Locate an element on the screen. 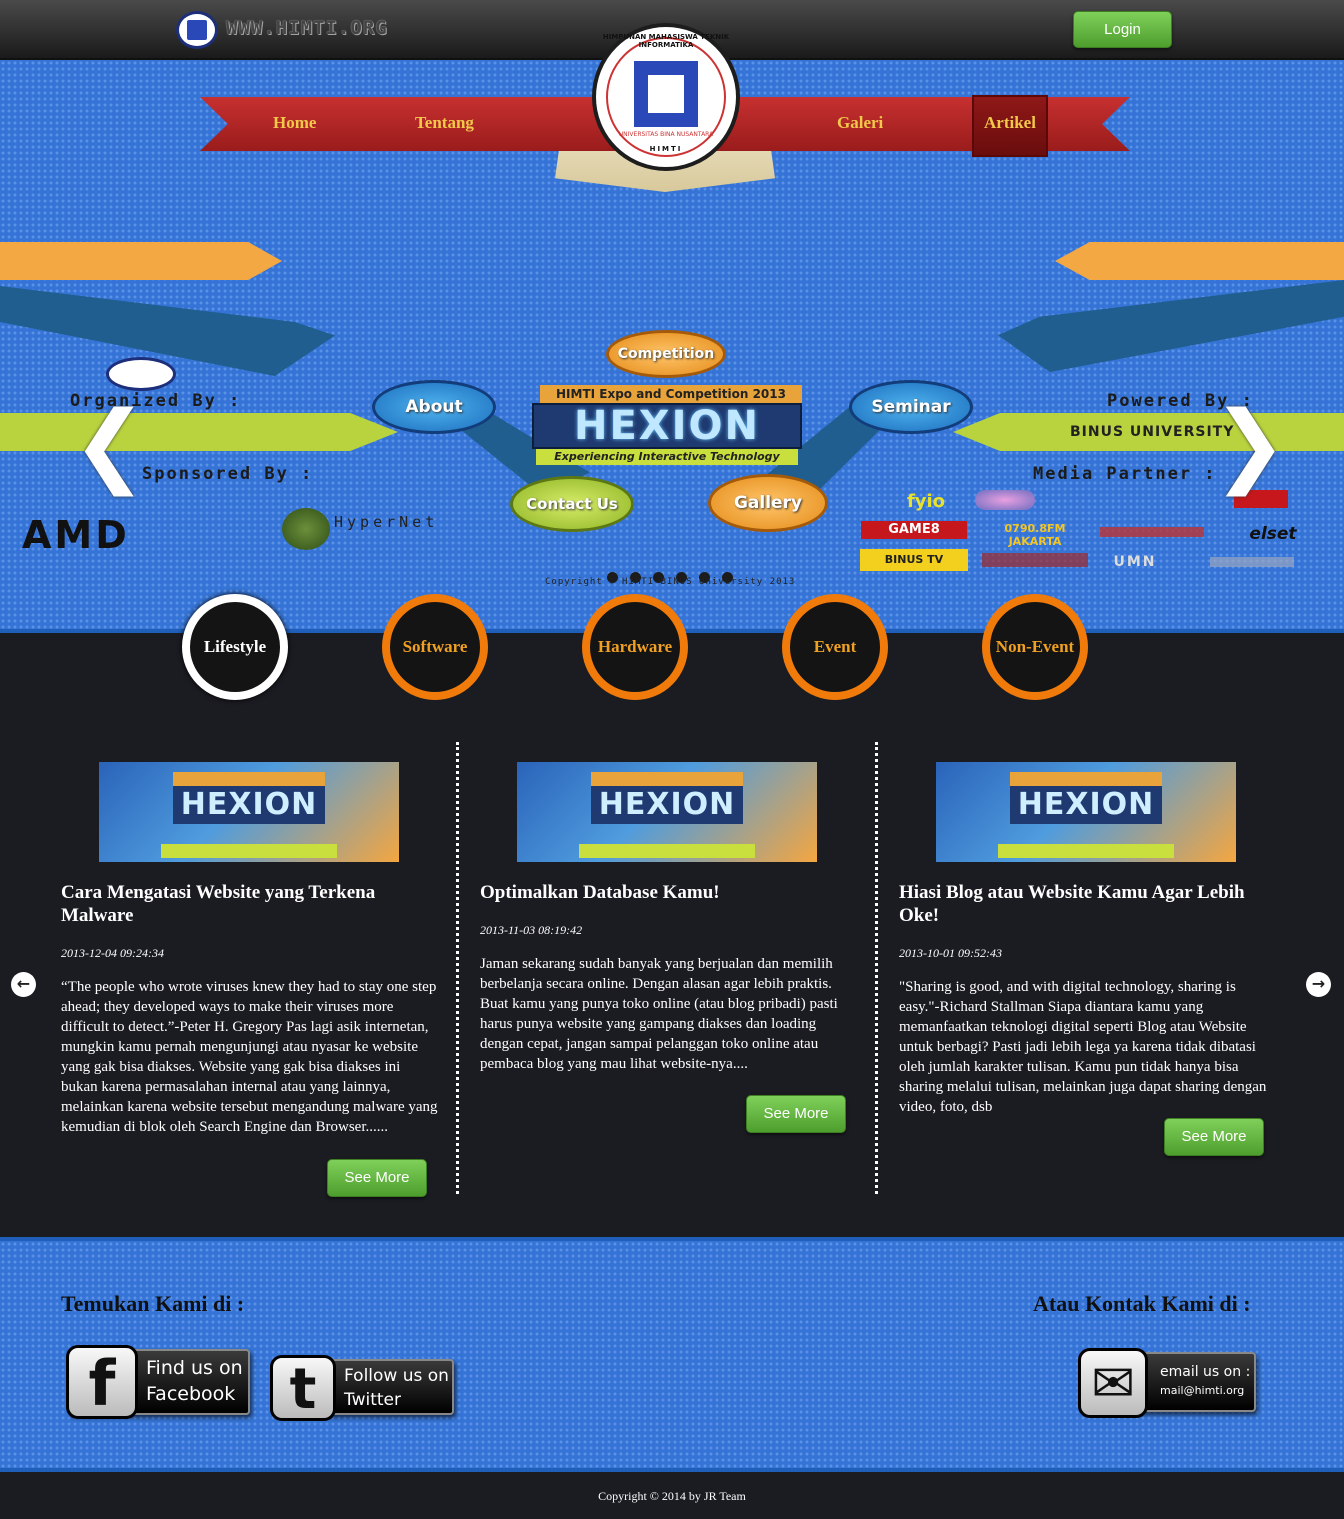  partner-logo: BINUS TV is located at coordinates (914, 560).